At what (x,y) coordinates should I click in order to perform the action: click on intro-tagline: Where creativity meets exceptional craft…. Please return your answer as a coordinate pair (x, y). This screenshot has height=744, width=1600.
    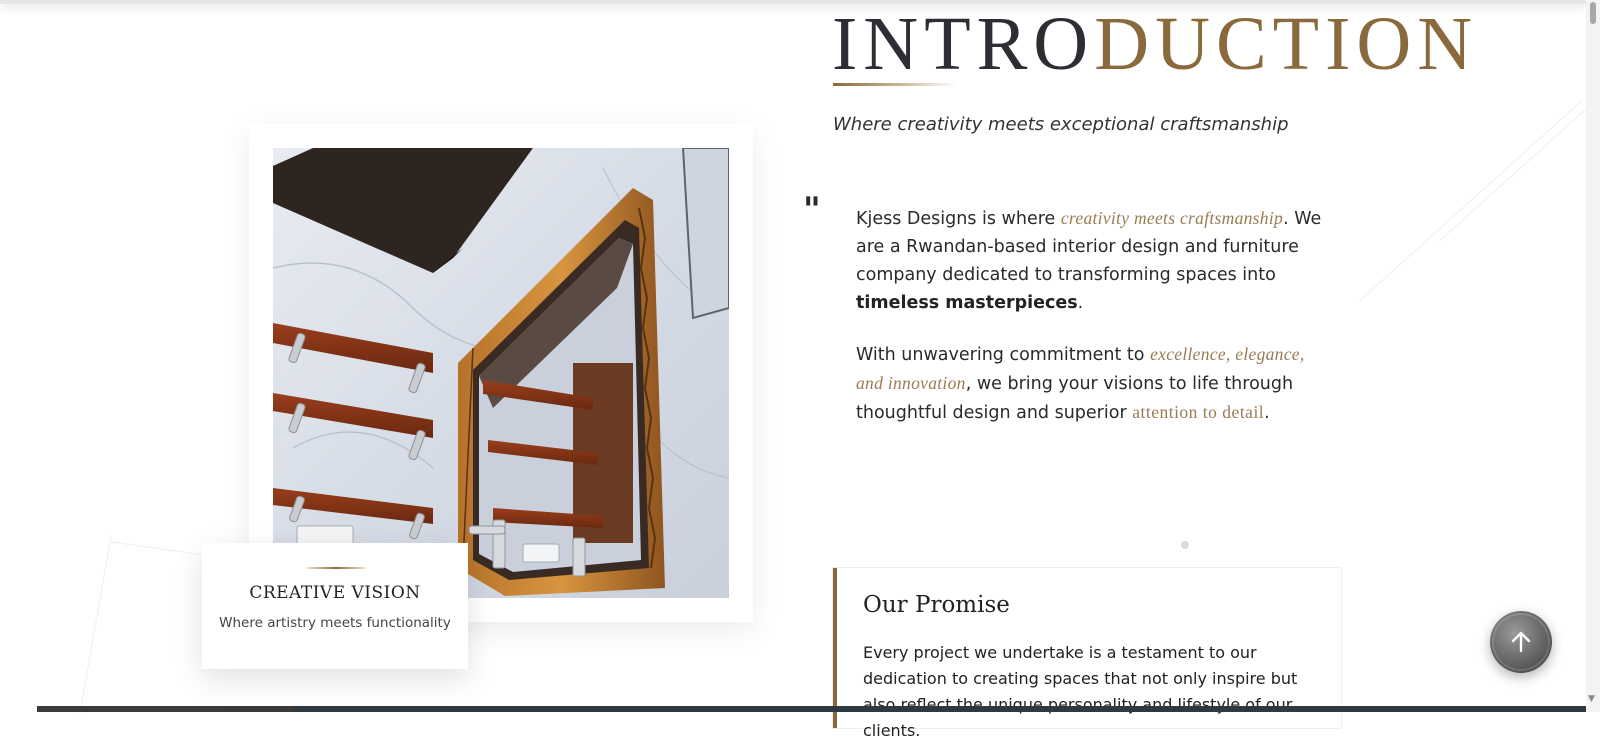
    Looking at the image, I should click on (1061, 124).